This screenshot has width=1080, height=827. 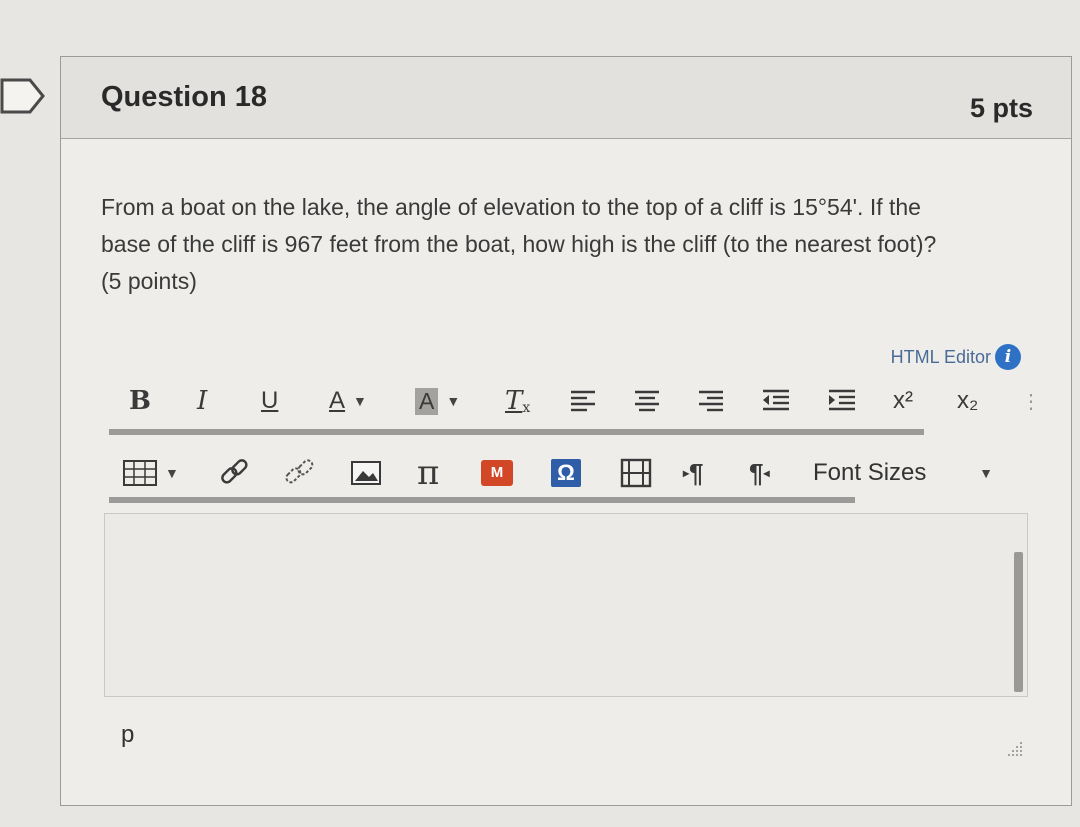 I want to click on table-icon, so click(x=140, y=473).